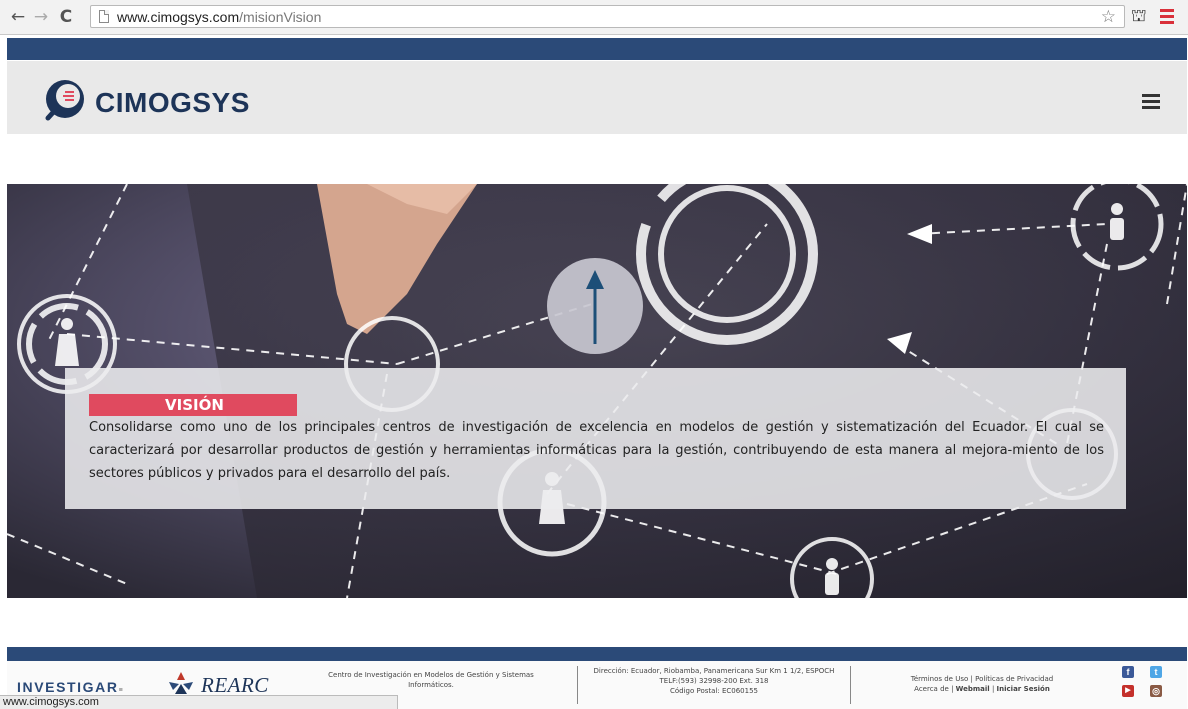 Image resolution: width=1188 pixels, height=709 pixels. I want to click on rearc-logo: REARC, so click(216, 684).